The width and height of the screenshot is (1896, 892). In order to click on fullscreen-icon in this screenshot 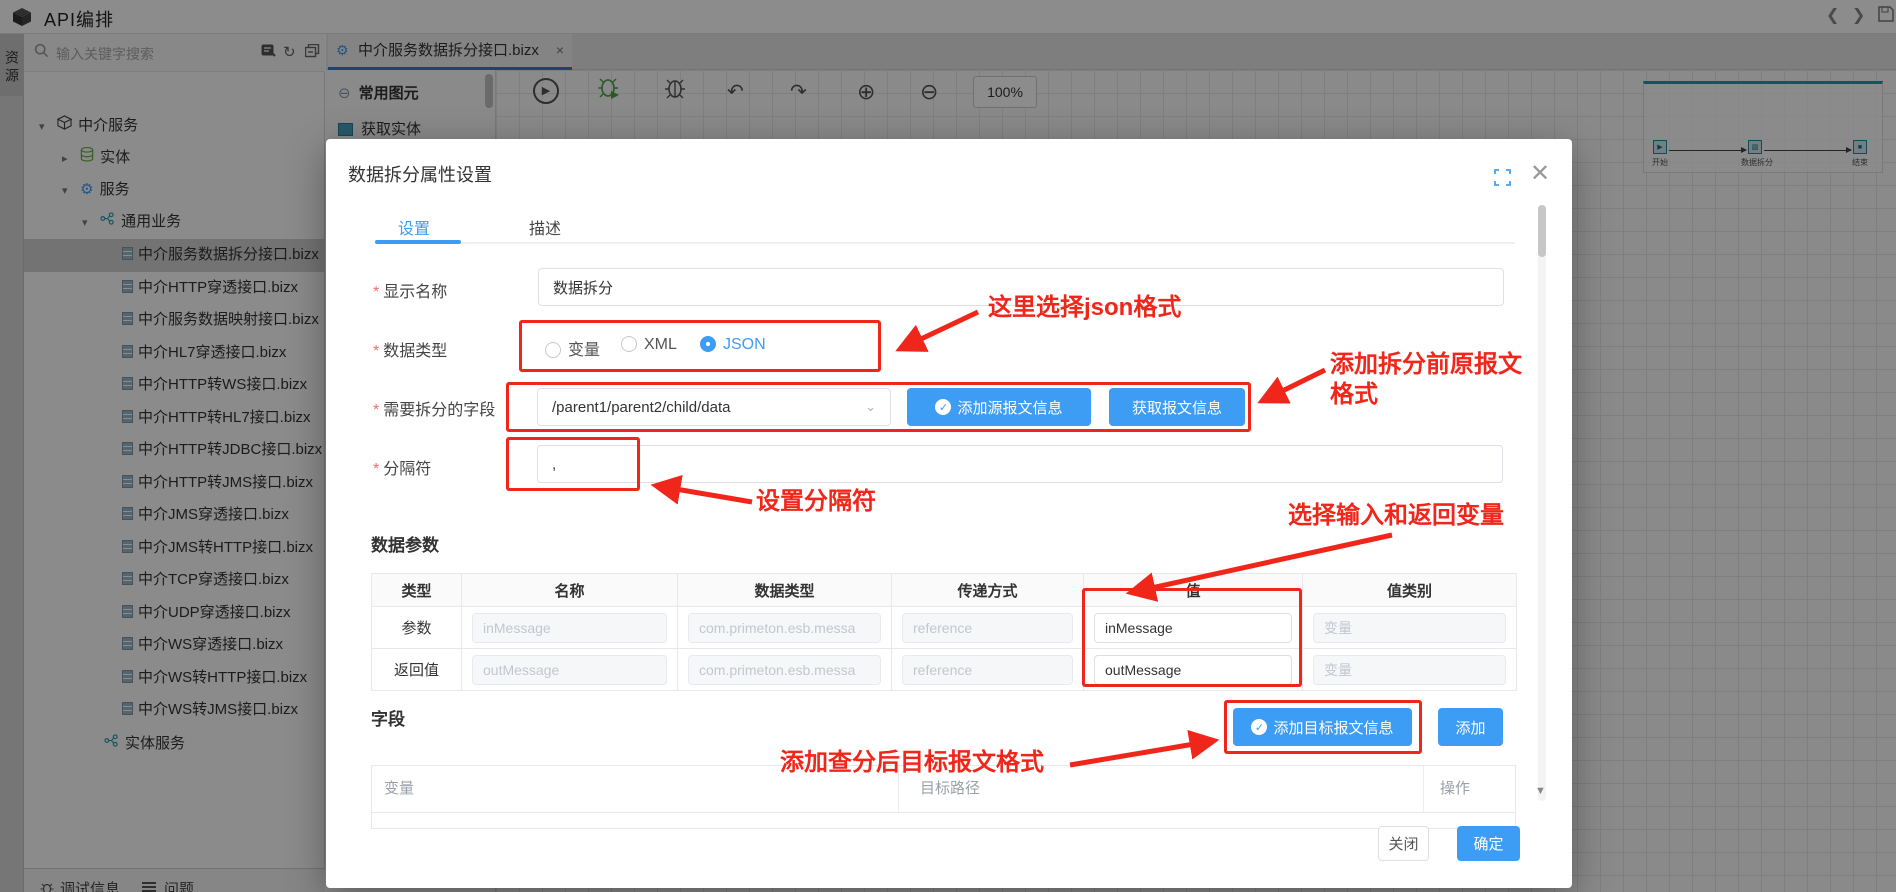, I will do `click(1502, 180)`.